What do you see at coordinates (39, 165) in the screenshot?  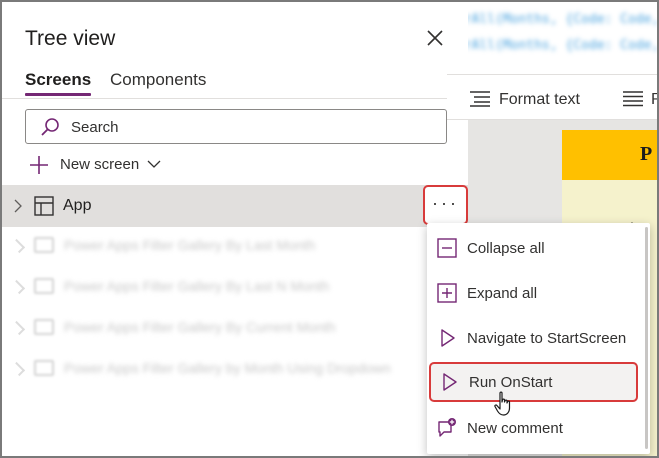 I see `plus-icon` at bounding box center [39, 165].